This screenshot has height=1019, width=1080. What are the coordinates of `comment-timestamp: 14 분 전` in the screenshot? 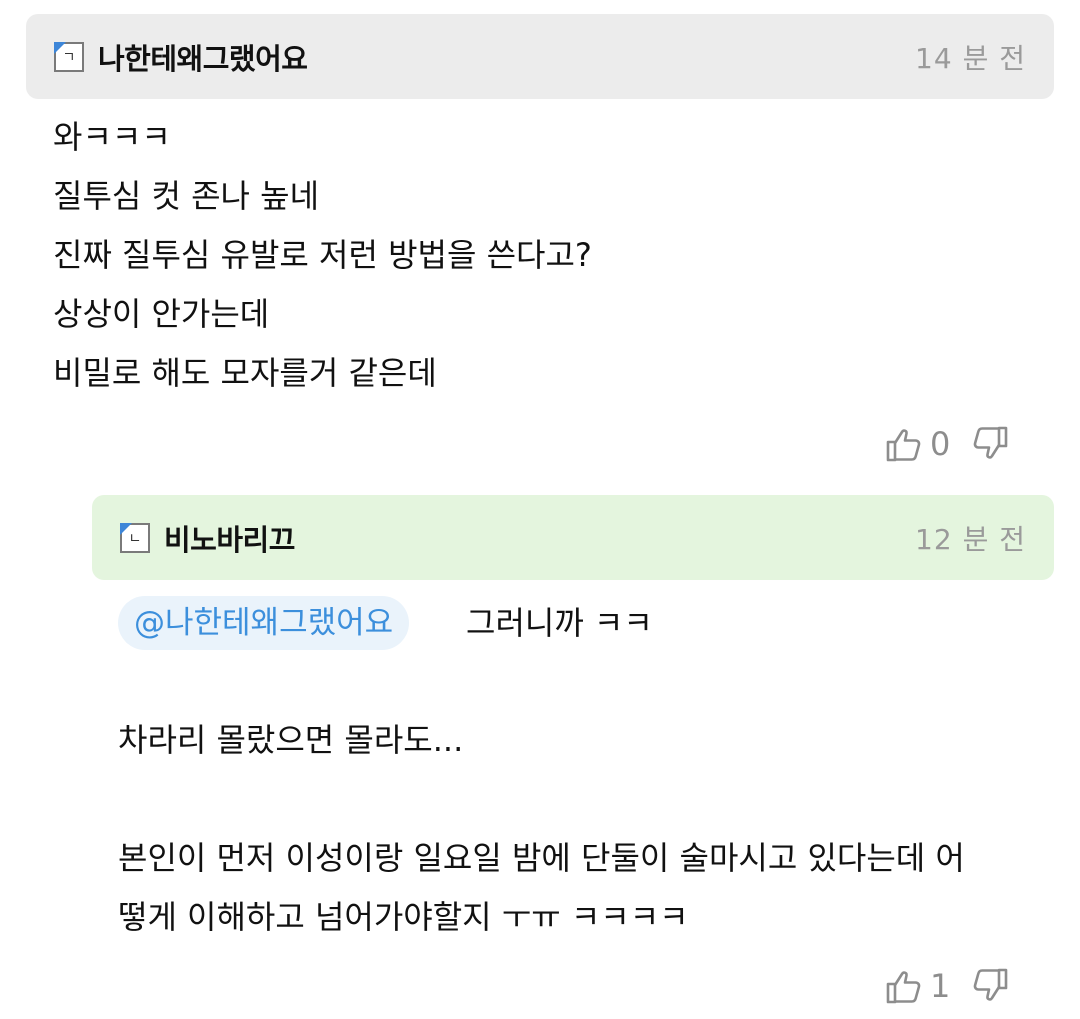 It's located at (970, 58).